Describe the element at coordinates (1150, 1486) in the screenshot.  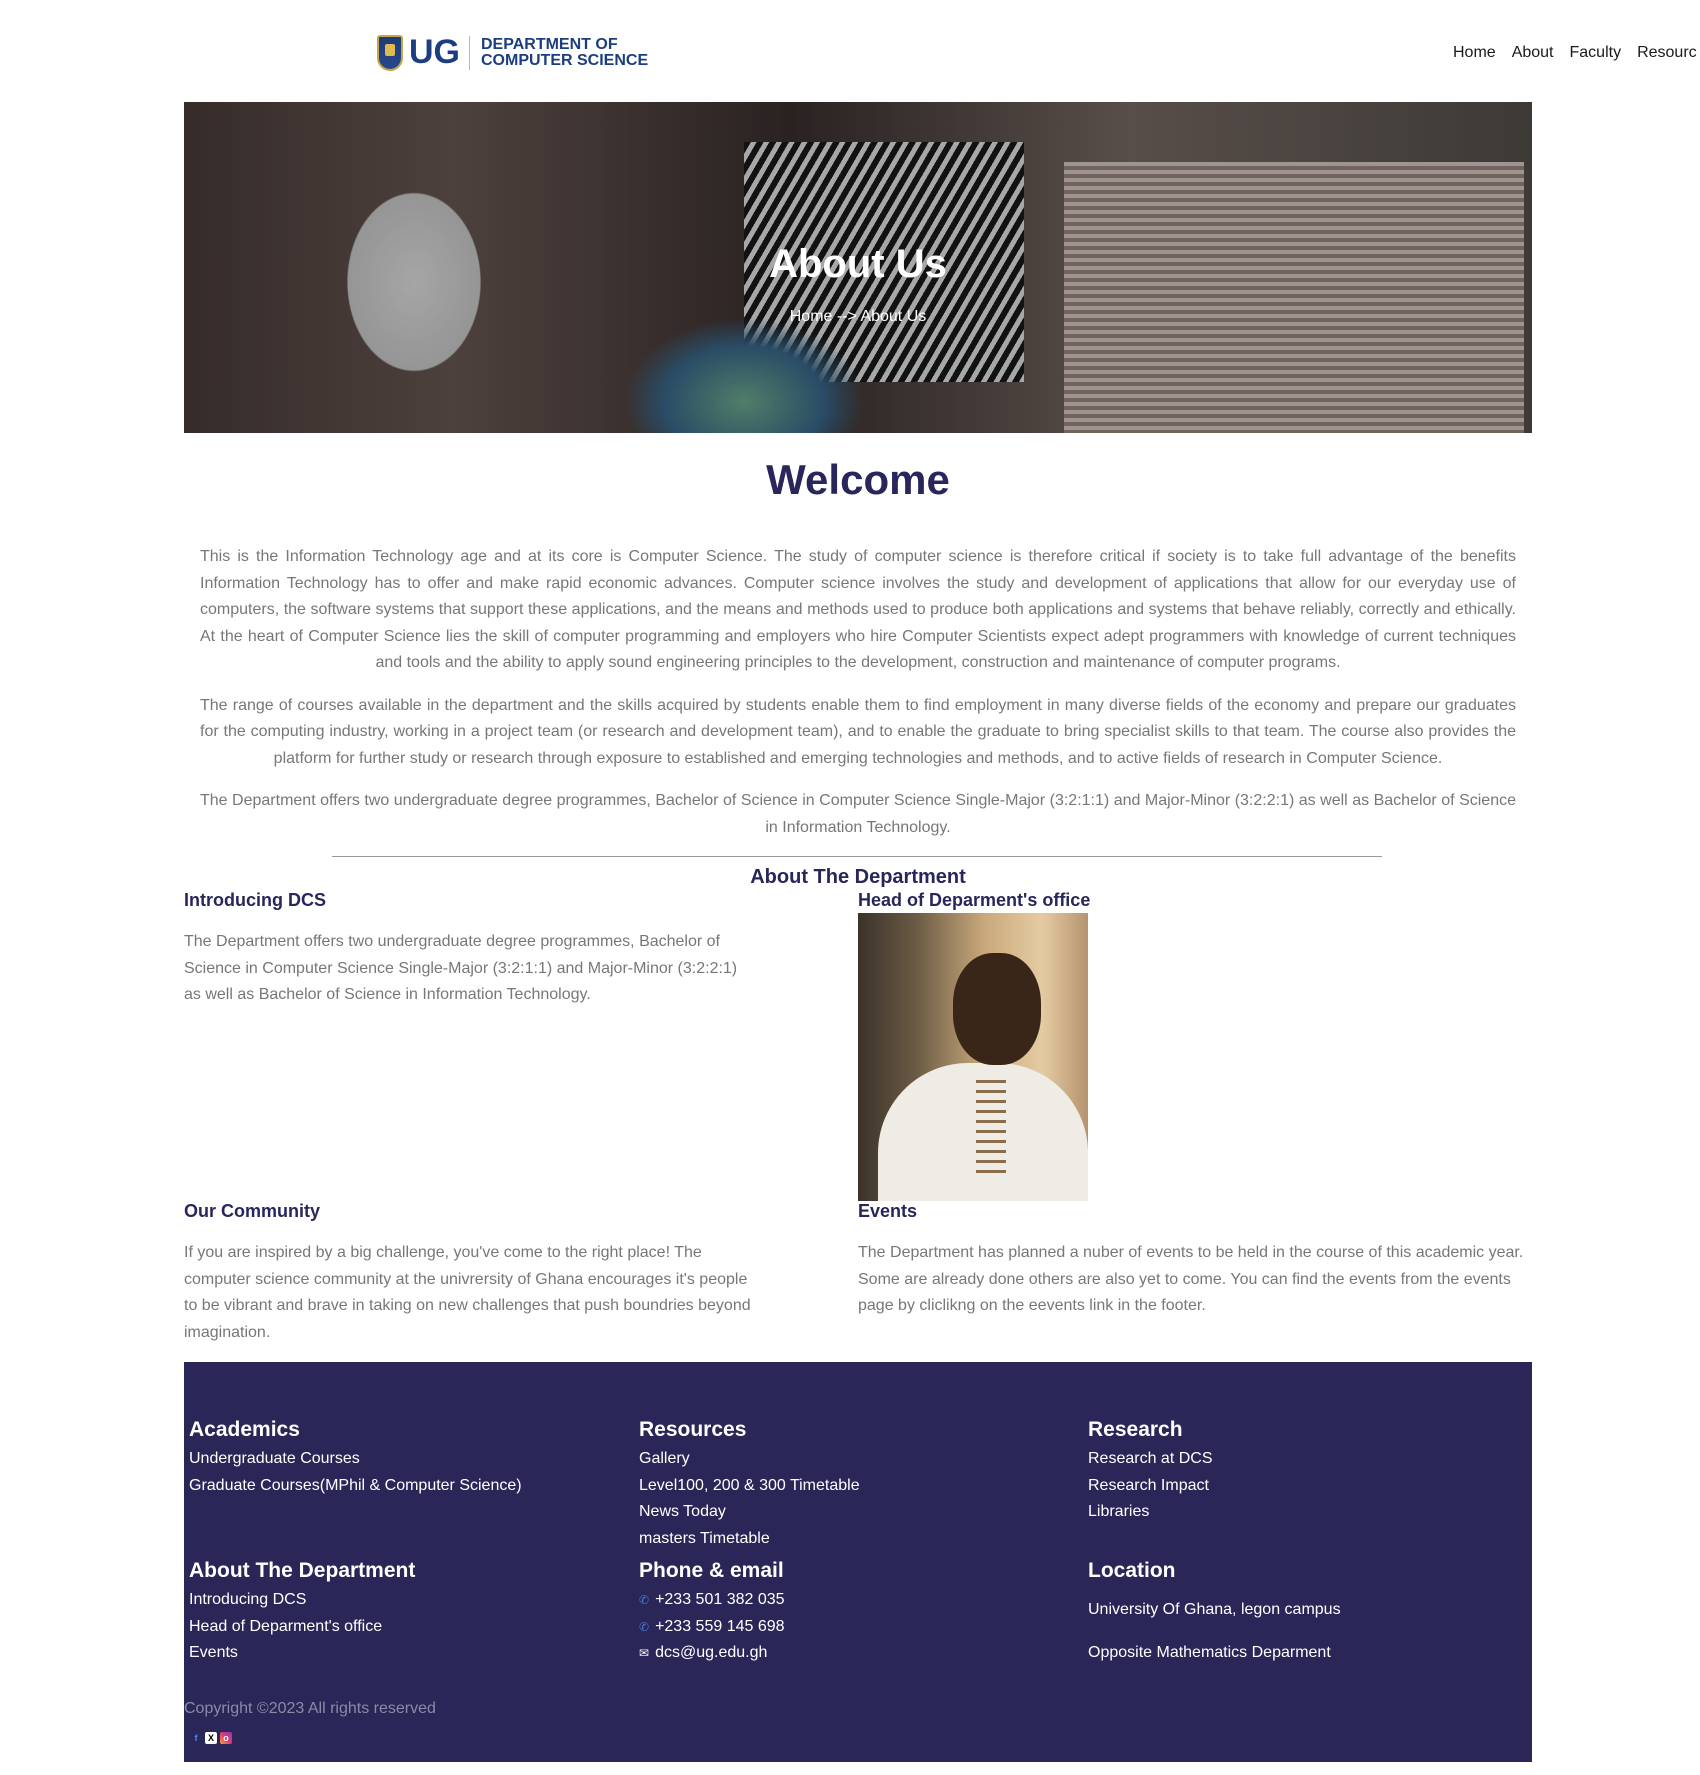
I see `footer-link-research-impact: Research Impact` at that location.